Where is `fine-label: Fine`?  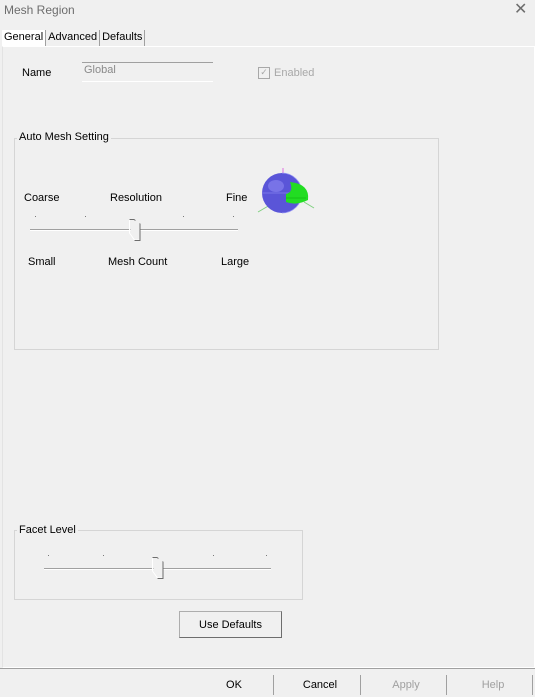 fine-label: Fine is located at coordinates (237, 198).